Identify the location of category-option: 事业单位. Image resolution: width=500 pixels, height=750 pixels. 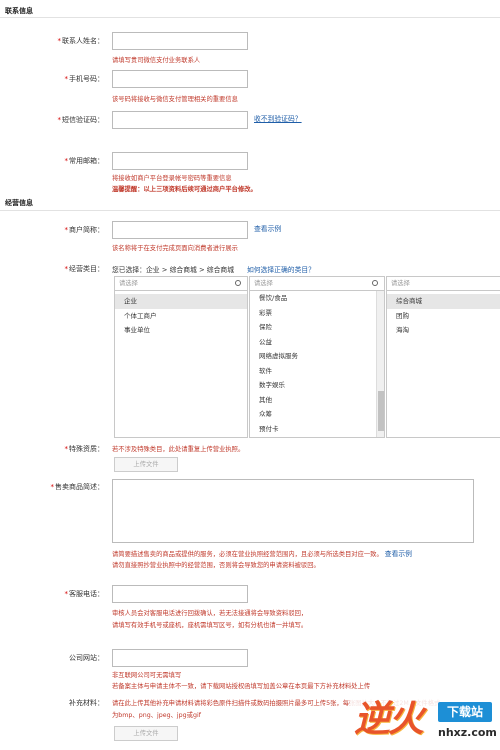
(181, 330).